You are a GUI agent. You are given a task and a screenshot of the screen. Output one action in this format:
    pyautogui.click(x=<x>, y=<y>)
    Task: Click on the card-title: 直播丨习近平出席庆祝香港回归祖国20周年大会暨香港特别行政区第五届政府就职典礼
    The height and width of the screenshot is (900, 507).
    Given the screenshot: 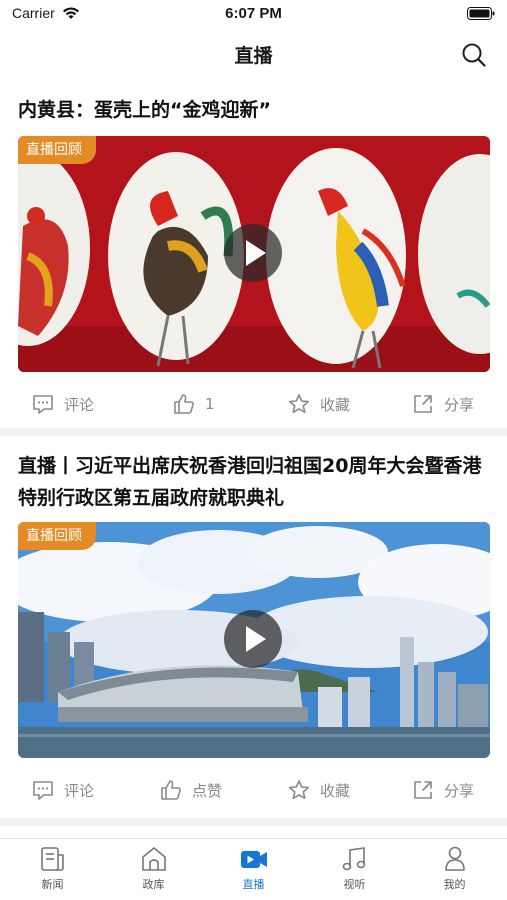 What is the action you would take?
    pyautogui.click(x=254, y=482)
    